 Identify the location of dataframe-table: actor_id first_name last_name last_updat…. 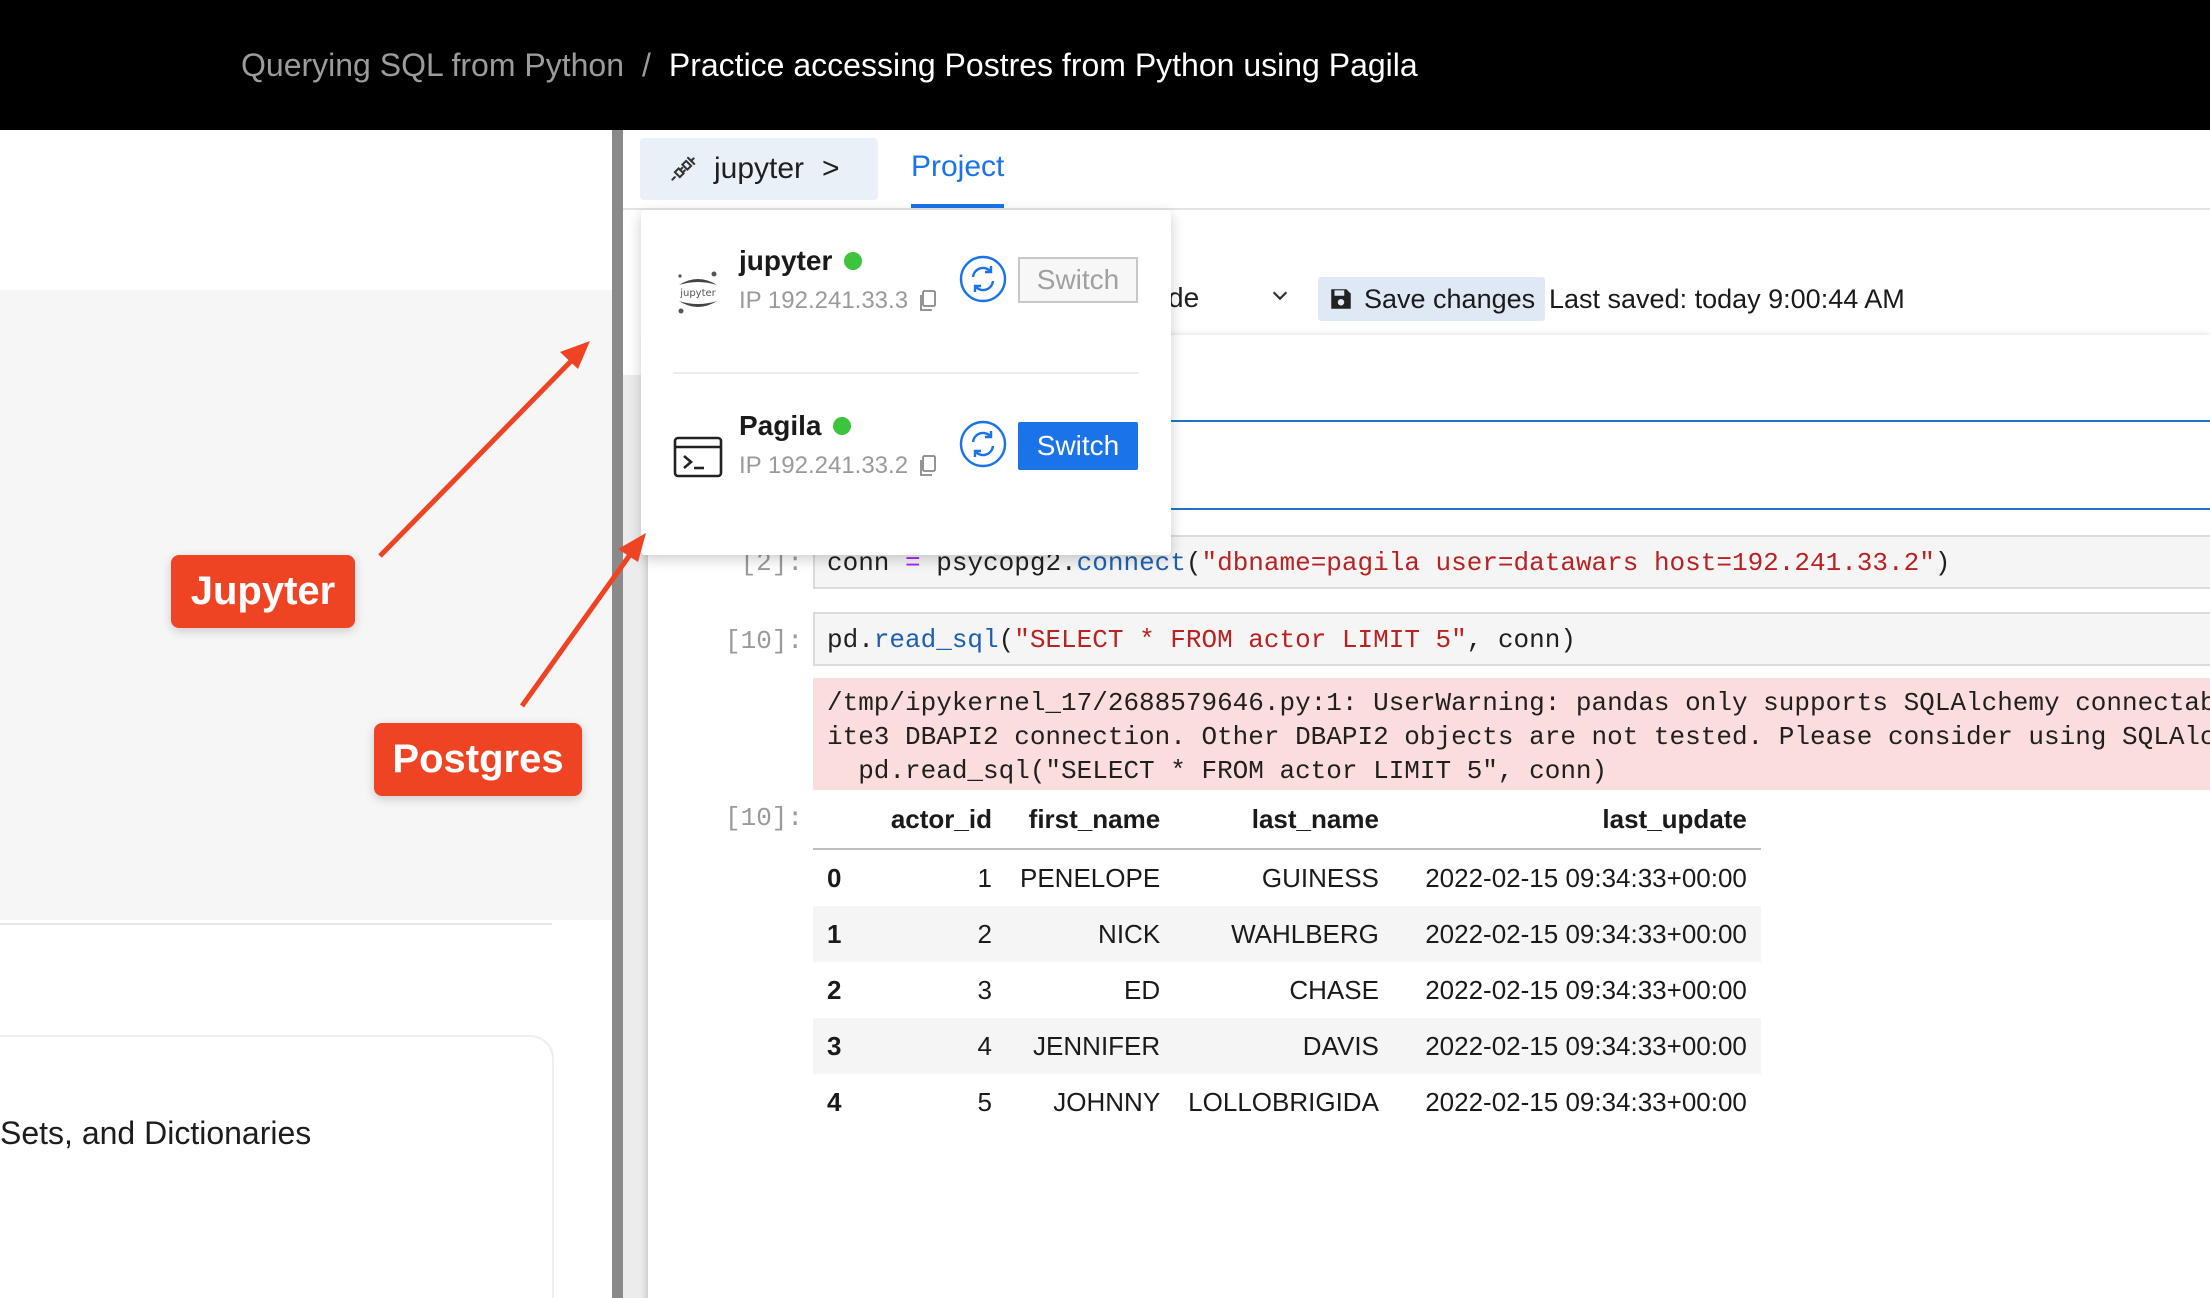
(1287, 960).